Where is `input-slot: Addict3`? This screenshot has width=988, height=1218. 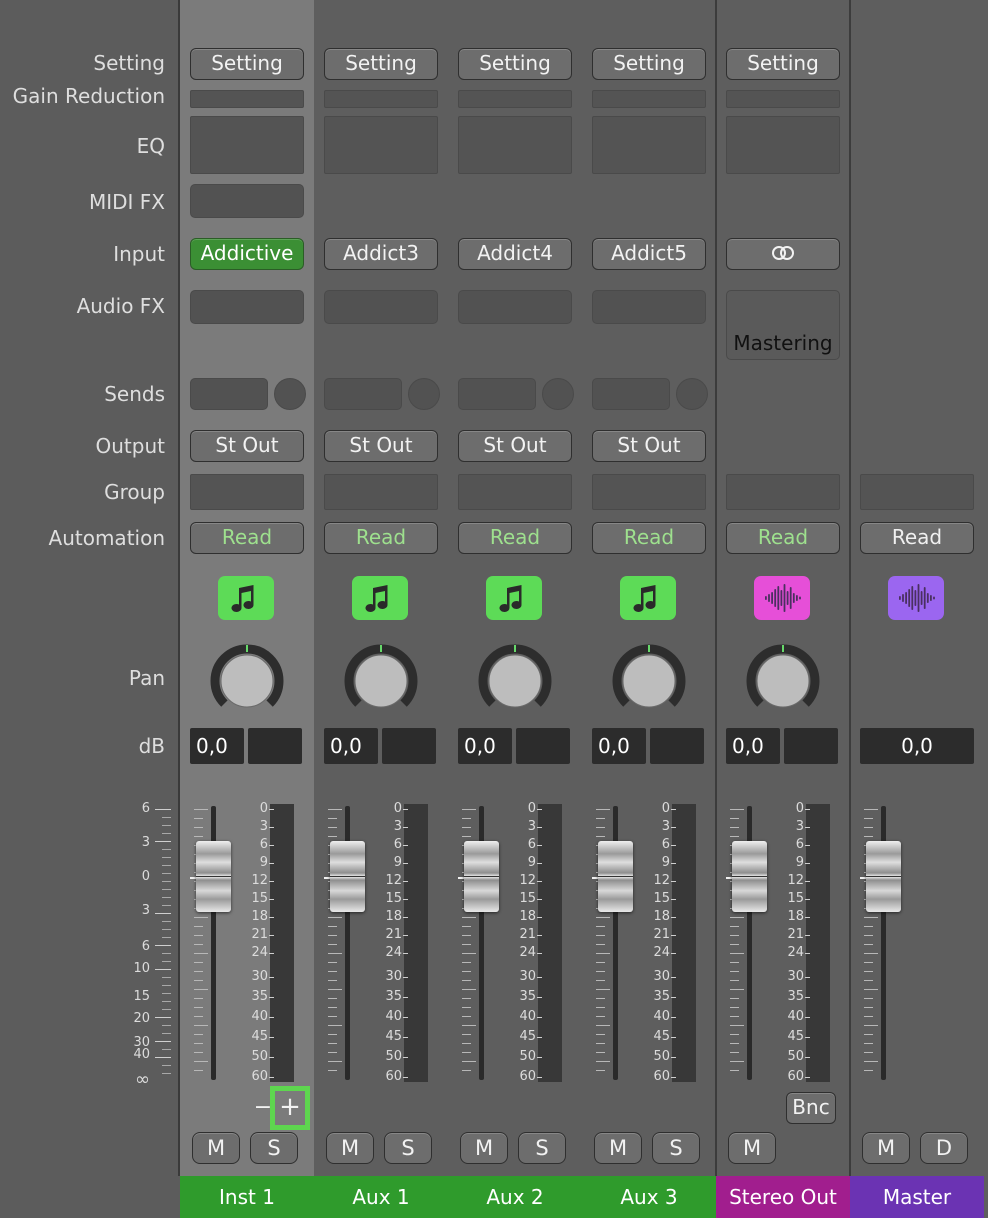 input-slot: Addict3 is located at coordinates (381, 254).